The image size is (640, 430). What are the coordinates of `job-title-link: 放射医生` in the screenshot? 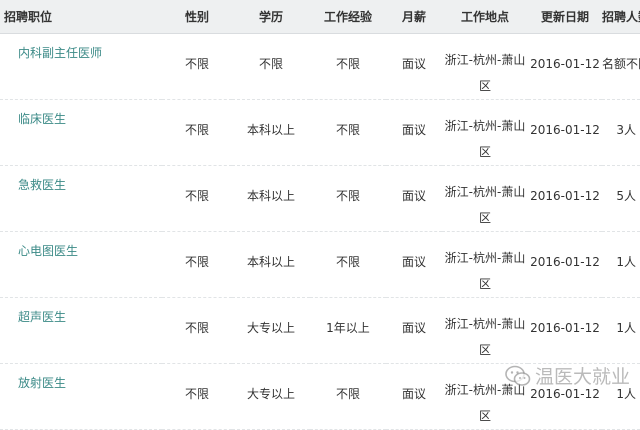 It's located at (81, 377).